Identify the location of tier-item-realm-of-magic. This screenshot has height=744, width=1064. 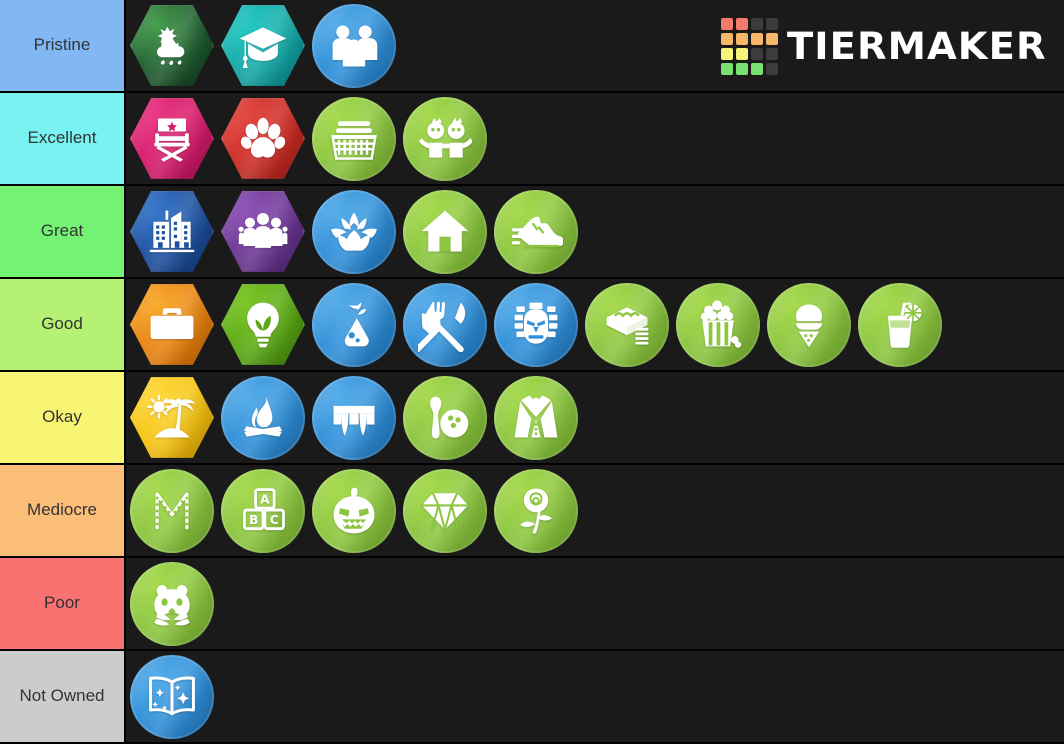
(172, 696).